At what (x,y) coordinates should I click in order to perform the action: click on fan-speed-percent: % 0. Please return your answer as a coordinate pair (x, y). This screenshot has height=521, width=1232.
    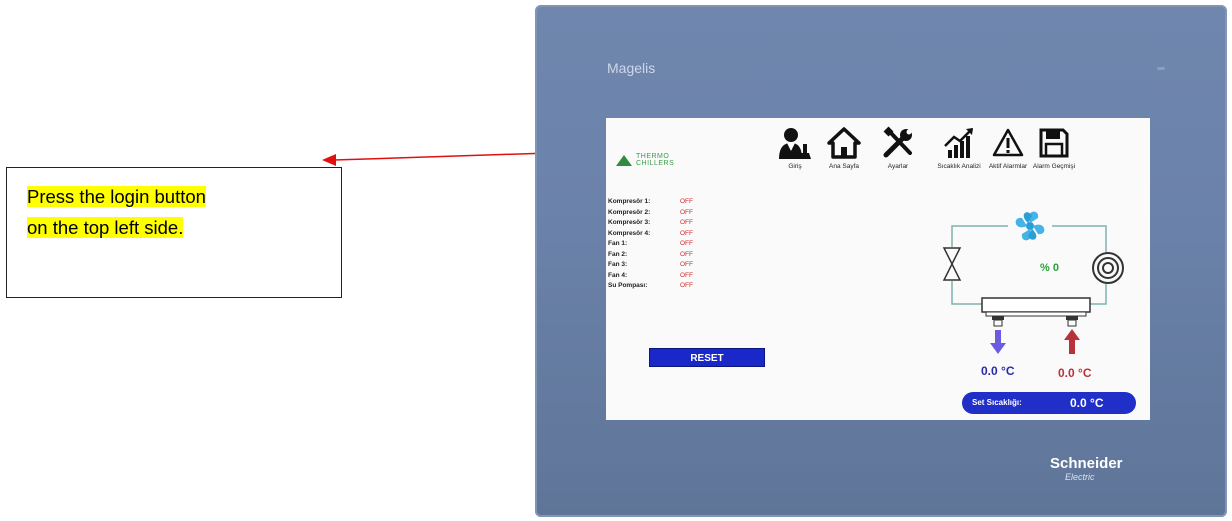
    Looking at the image, I should click on (1049, 268).